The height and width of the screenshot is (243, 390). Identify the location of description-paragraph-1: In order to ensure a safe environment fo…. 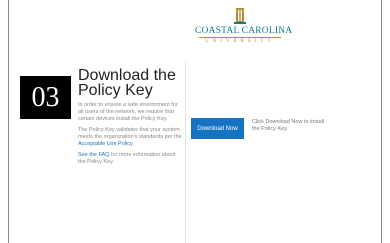
(128, 112).